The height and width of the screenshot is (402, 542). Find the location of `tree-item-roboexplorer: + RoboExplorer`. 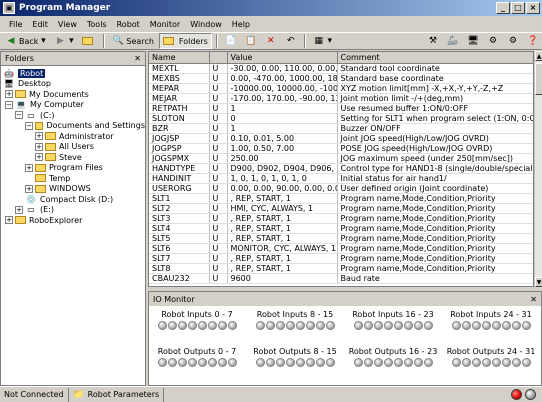

tree-item-roboexplorer: + RoboExplorer is located at coordinates (74, 220).